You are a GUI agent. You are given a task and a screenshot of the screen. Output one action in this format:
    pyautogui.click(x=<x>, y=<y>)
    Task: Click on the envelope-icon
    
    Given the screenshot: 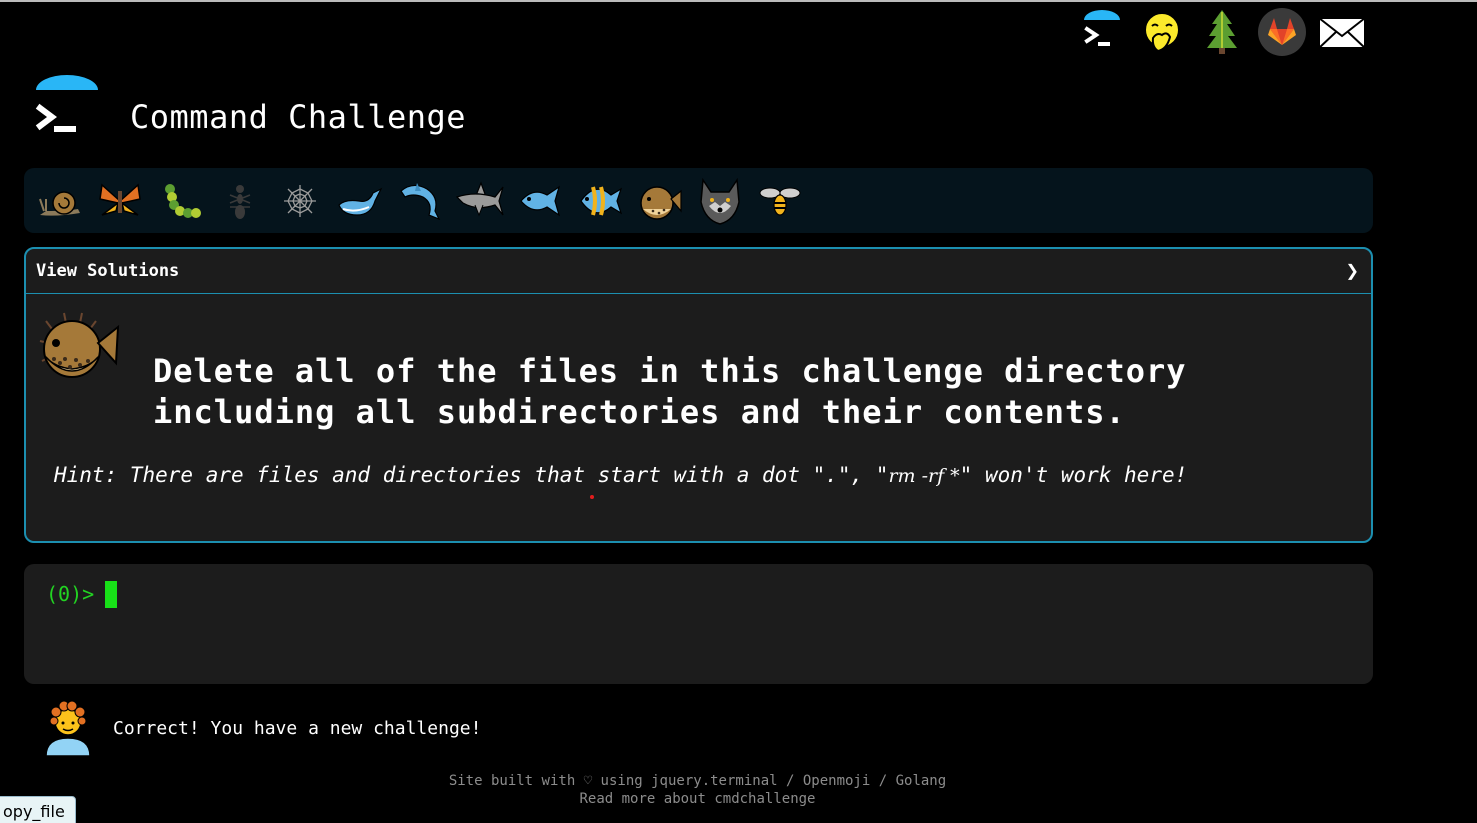 What is the action you would take?
    pyautogui.click(x=1342, y=32)
    